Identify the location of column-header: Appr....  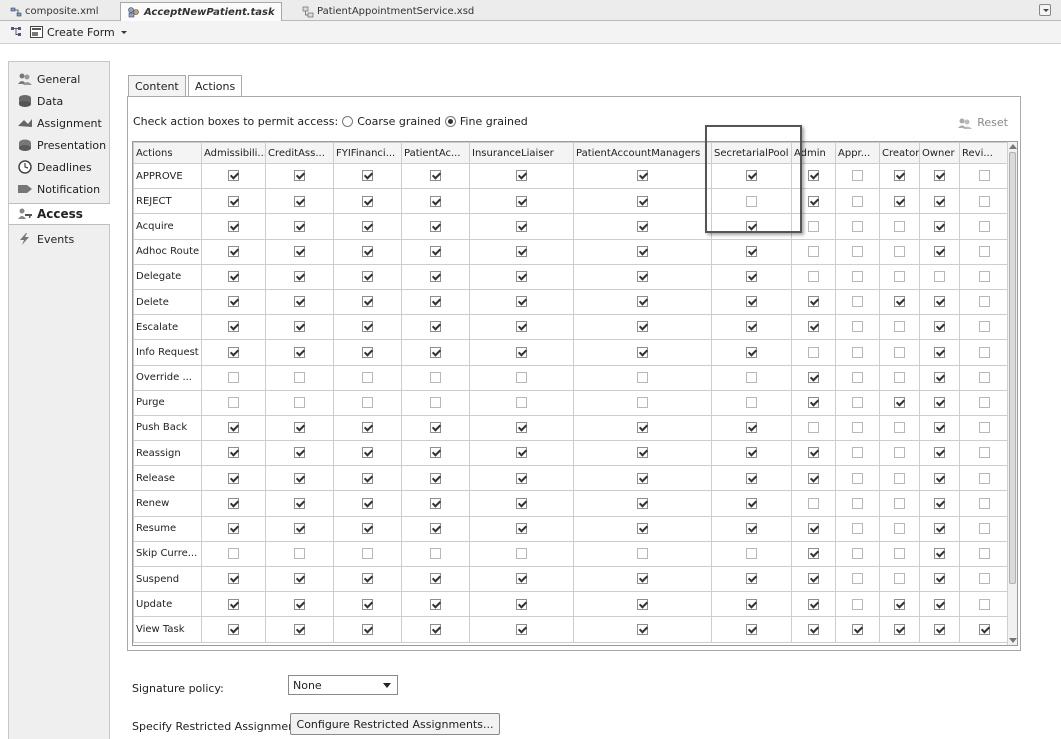
(857, 153).